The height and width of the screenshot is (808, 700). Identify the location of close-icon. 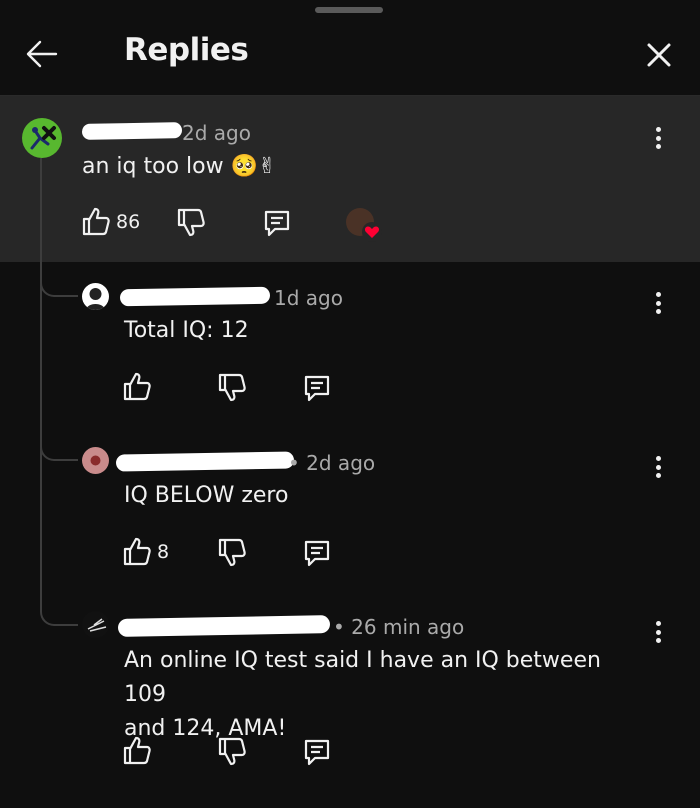
(659, 55).